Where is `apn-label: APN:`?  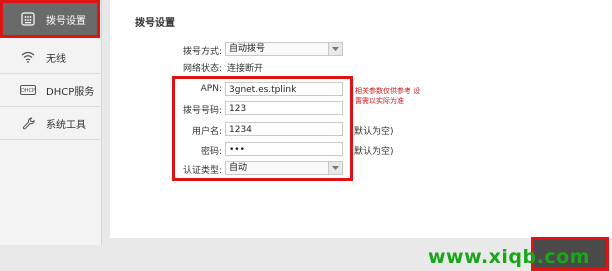 apn-label: APN: is located at coordinates (211, 89).